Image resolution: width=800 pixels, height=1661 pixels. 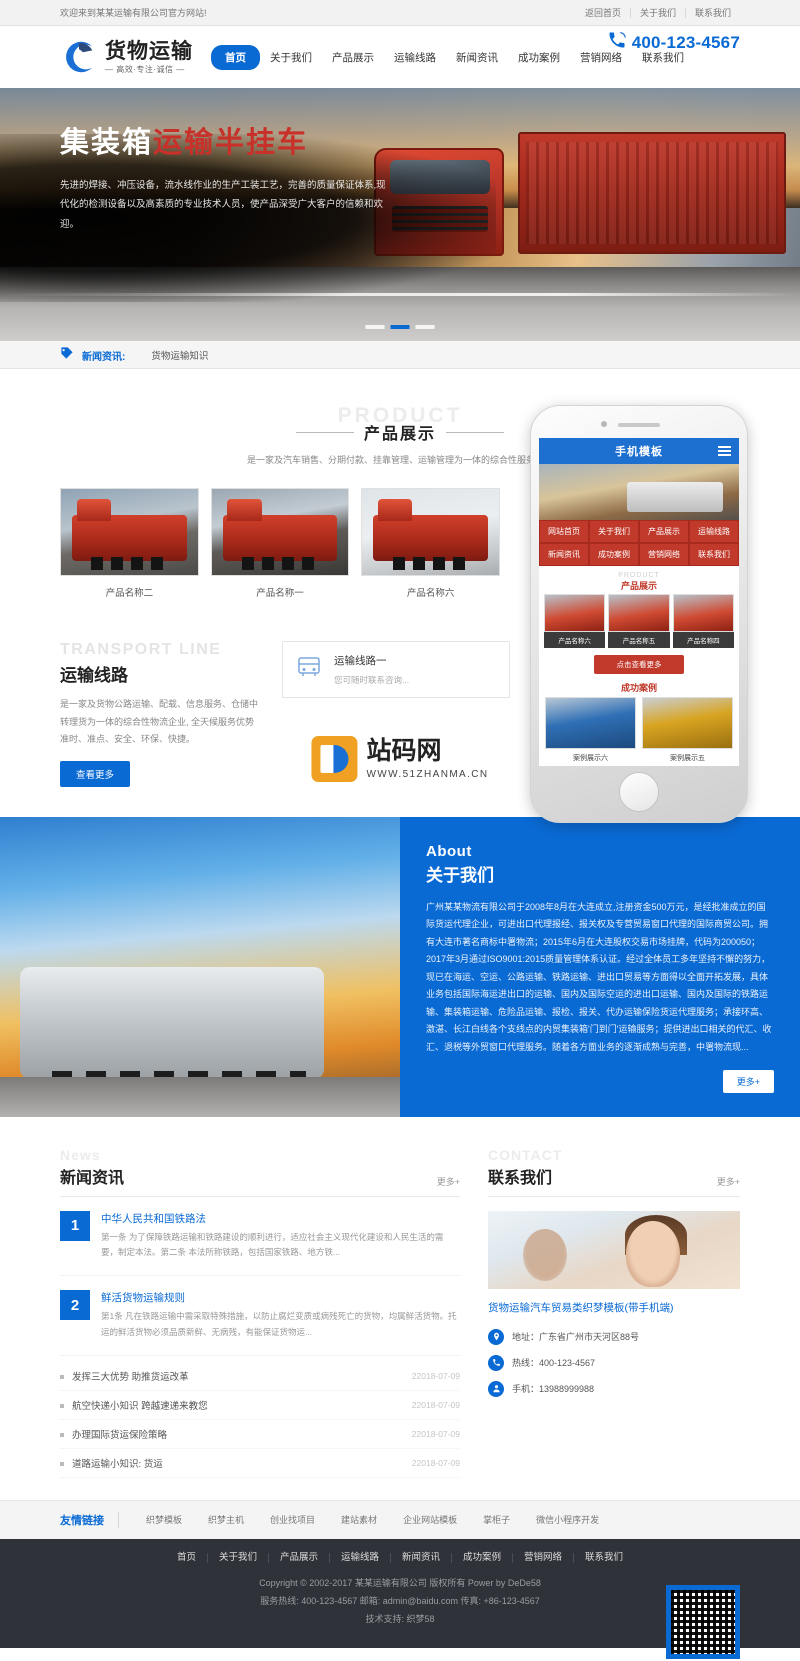 I want to click on topbar-link-about: 关于我们, so click(x=657, y=12).